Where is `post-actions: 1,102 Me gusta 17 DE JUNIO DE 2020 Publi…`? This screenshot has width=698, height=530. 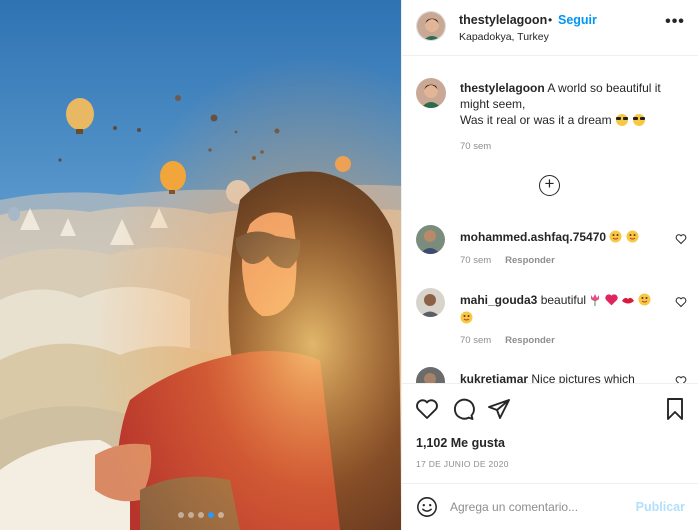 post-actions: 1,102 Me gusta 17 DE JUNIO DE 2020 Publi… is located at coordinates (550, 456).